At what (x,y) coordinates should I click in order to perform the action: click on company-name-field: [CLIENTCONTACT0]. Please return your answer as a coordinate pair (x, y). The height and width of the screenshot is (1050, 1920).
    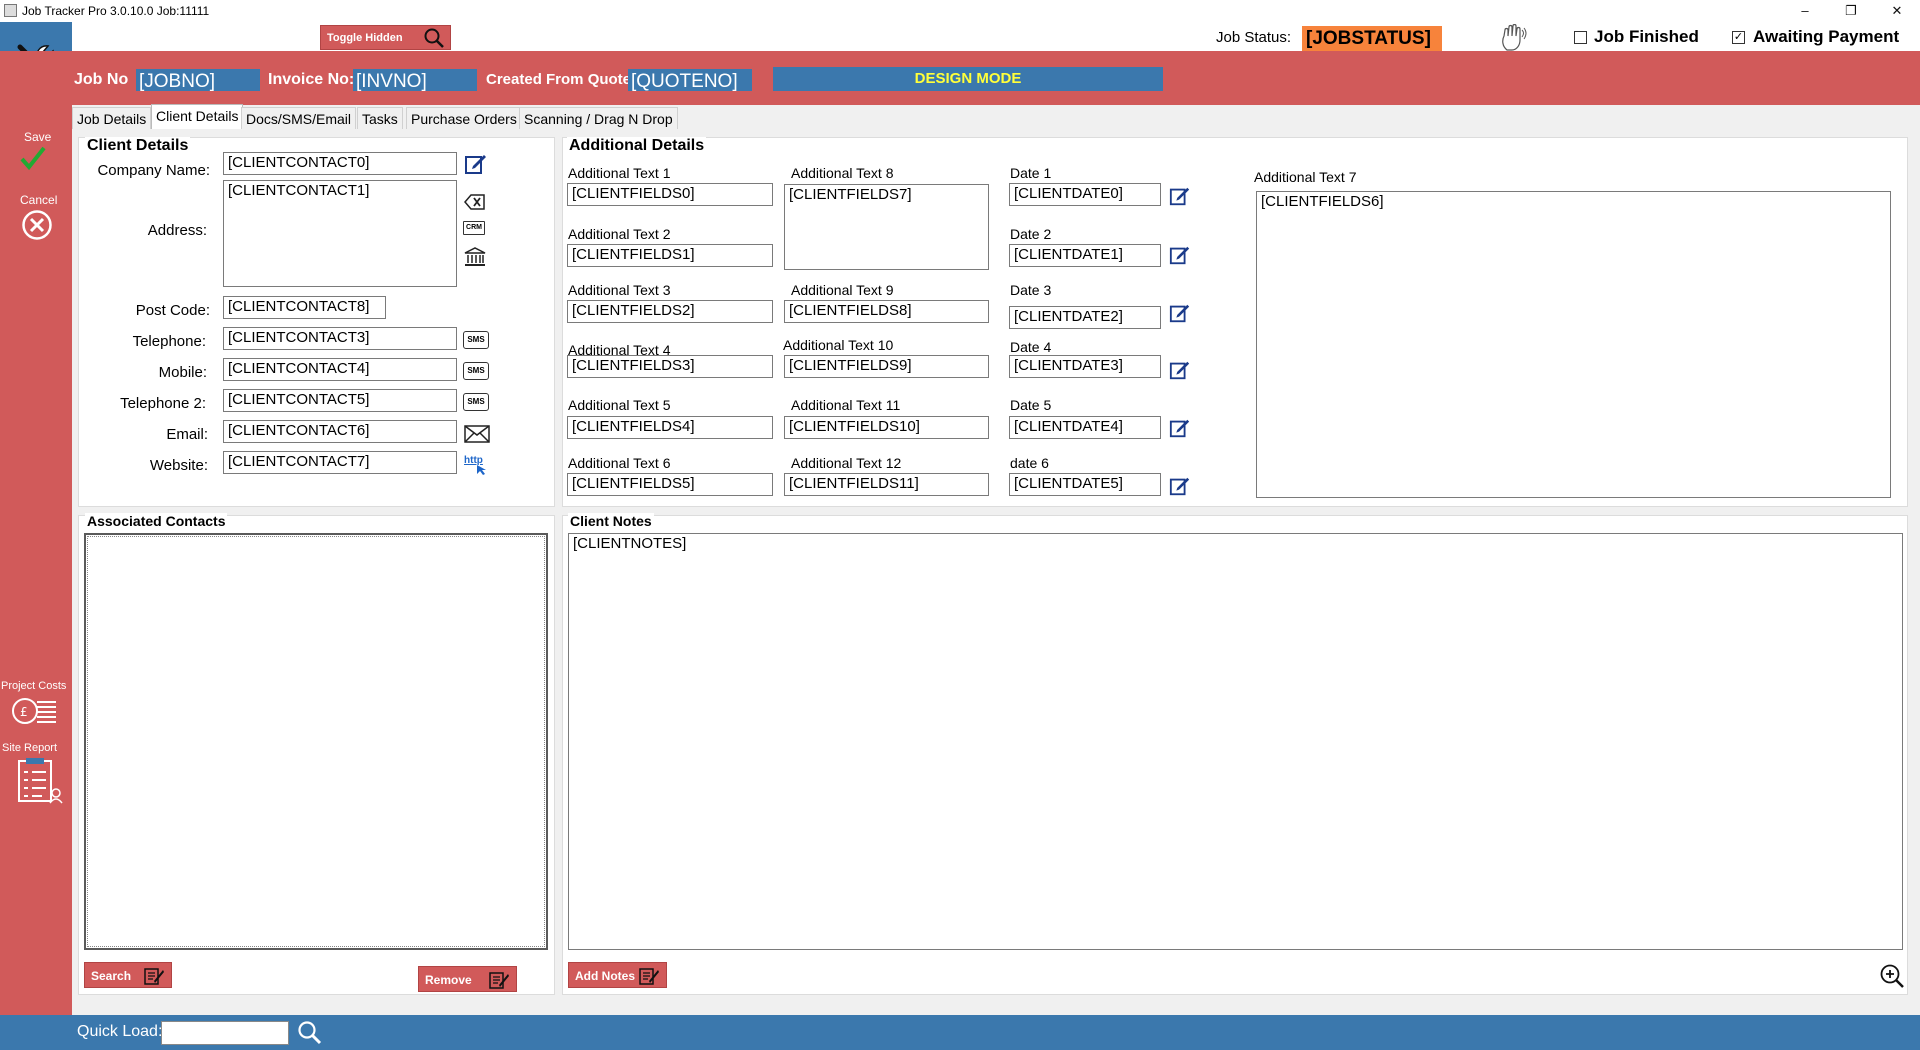
    Looking at the image, I should click on (340, 163).